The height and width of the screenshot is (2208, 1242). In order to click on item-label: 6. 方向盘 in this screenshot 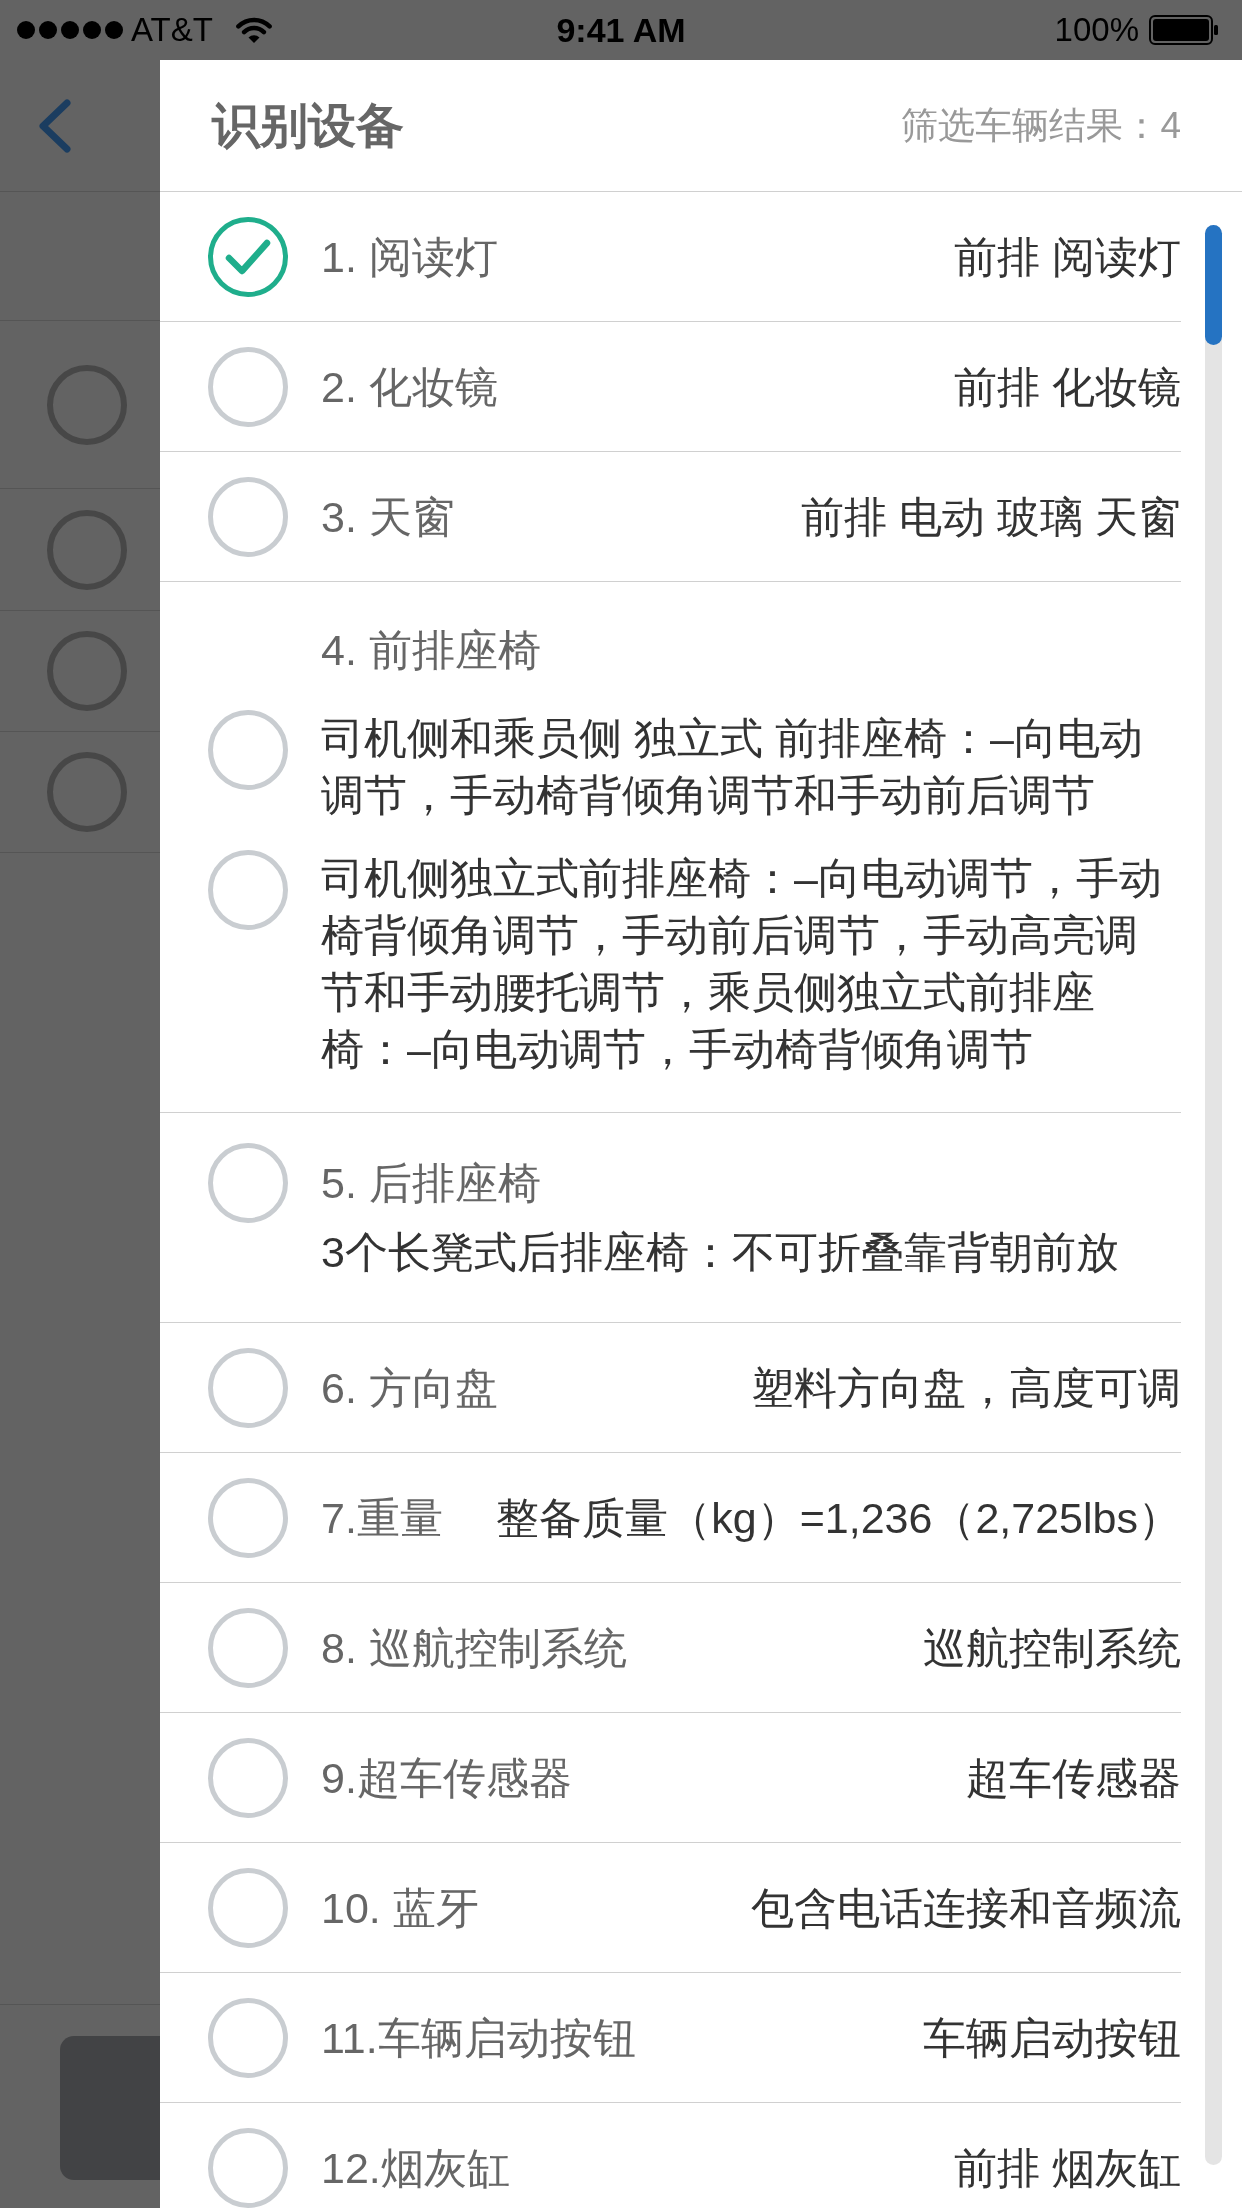, I will do `click(409, 1388)`.